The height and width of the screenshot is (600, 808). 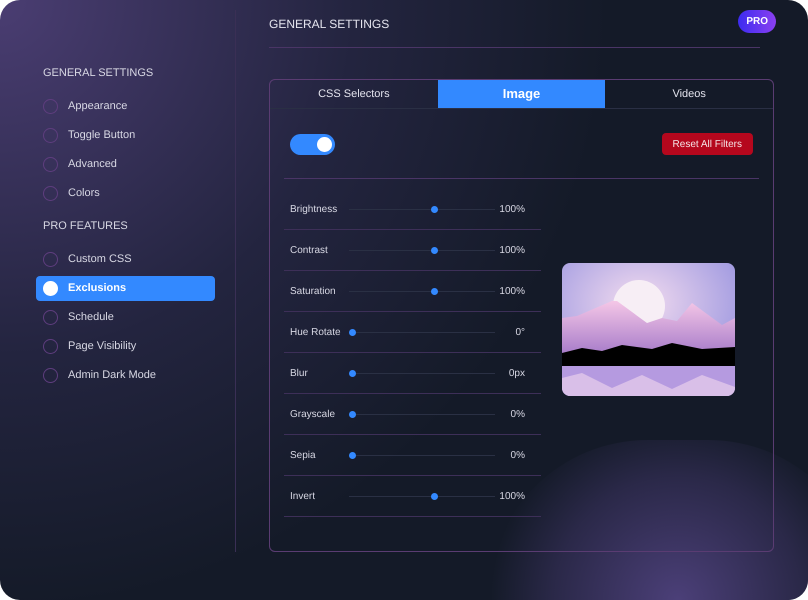 I want to click on sidebar-item: Colors, so click(x=125, y=193).